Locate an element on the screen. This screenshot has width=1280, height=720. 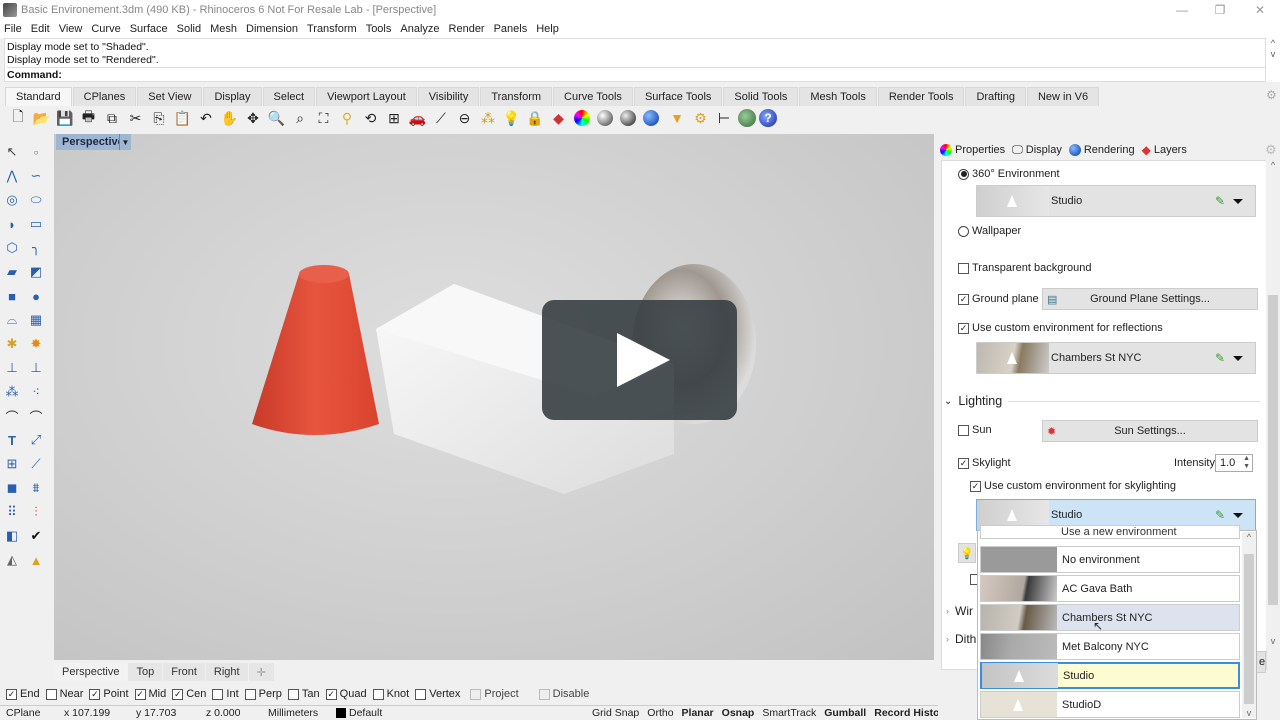
osnap-tan: Tan is located at coordinates (303, 694).